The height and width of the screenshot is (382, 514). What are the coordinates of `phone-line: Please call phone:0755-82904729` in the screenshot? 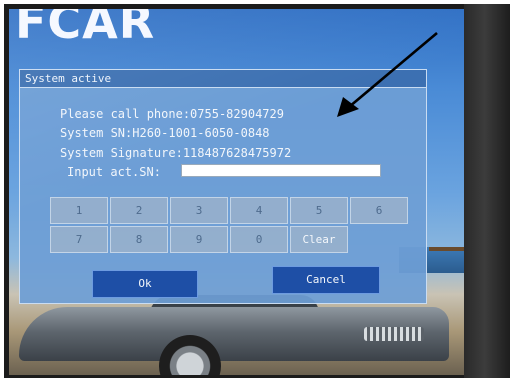 It's located at (172, 114).